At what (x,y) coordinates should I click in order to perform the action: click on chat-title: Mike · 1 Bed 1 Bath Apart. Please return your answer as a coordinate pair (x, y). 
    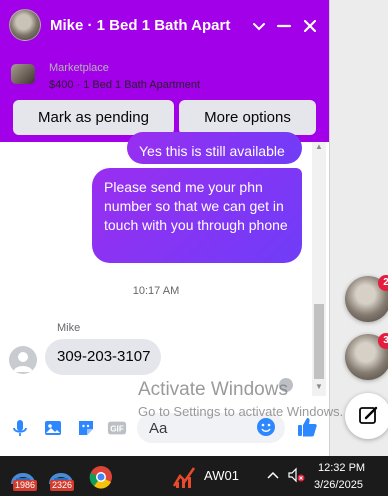
    Looking at the image, I should click on (150, 25).